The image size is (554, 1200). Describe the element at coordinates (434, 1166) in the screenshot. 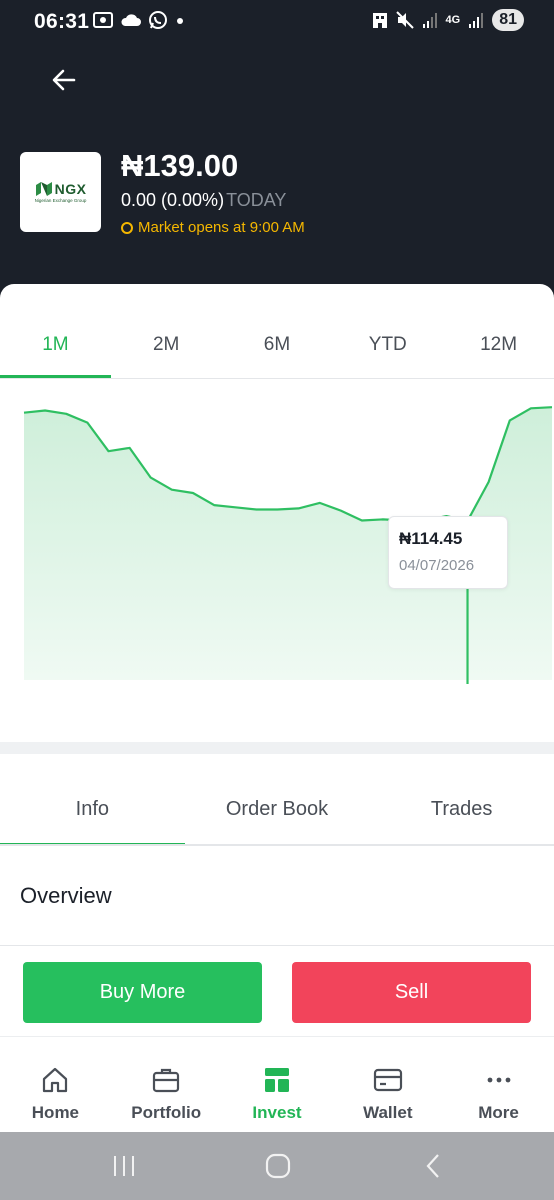

I see `system-back-icon` at that location.